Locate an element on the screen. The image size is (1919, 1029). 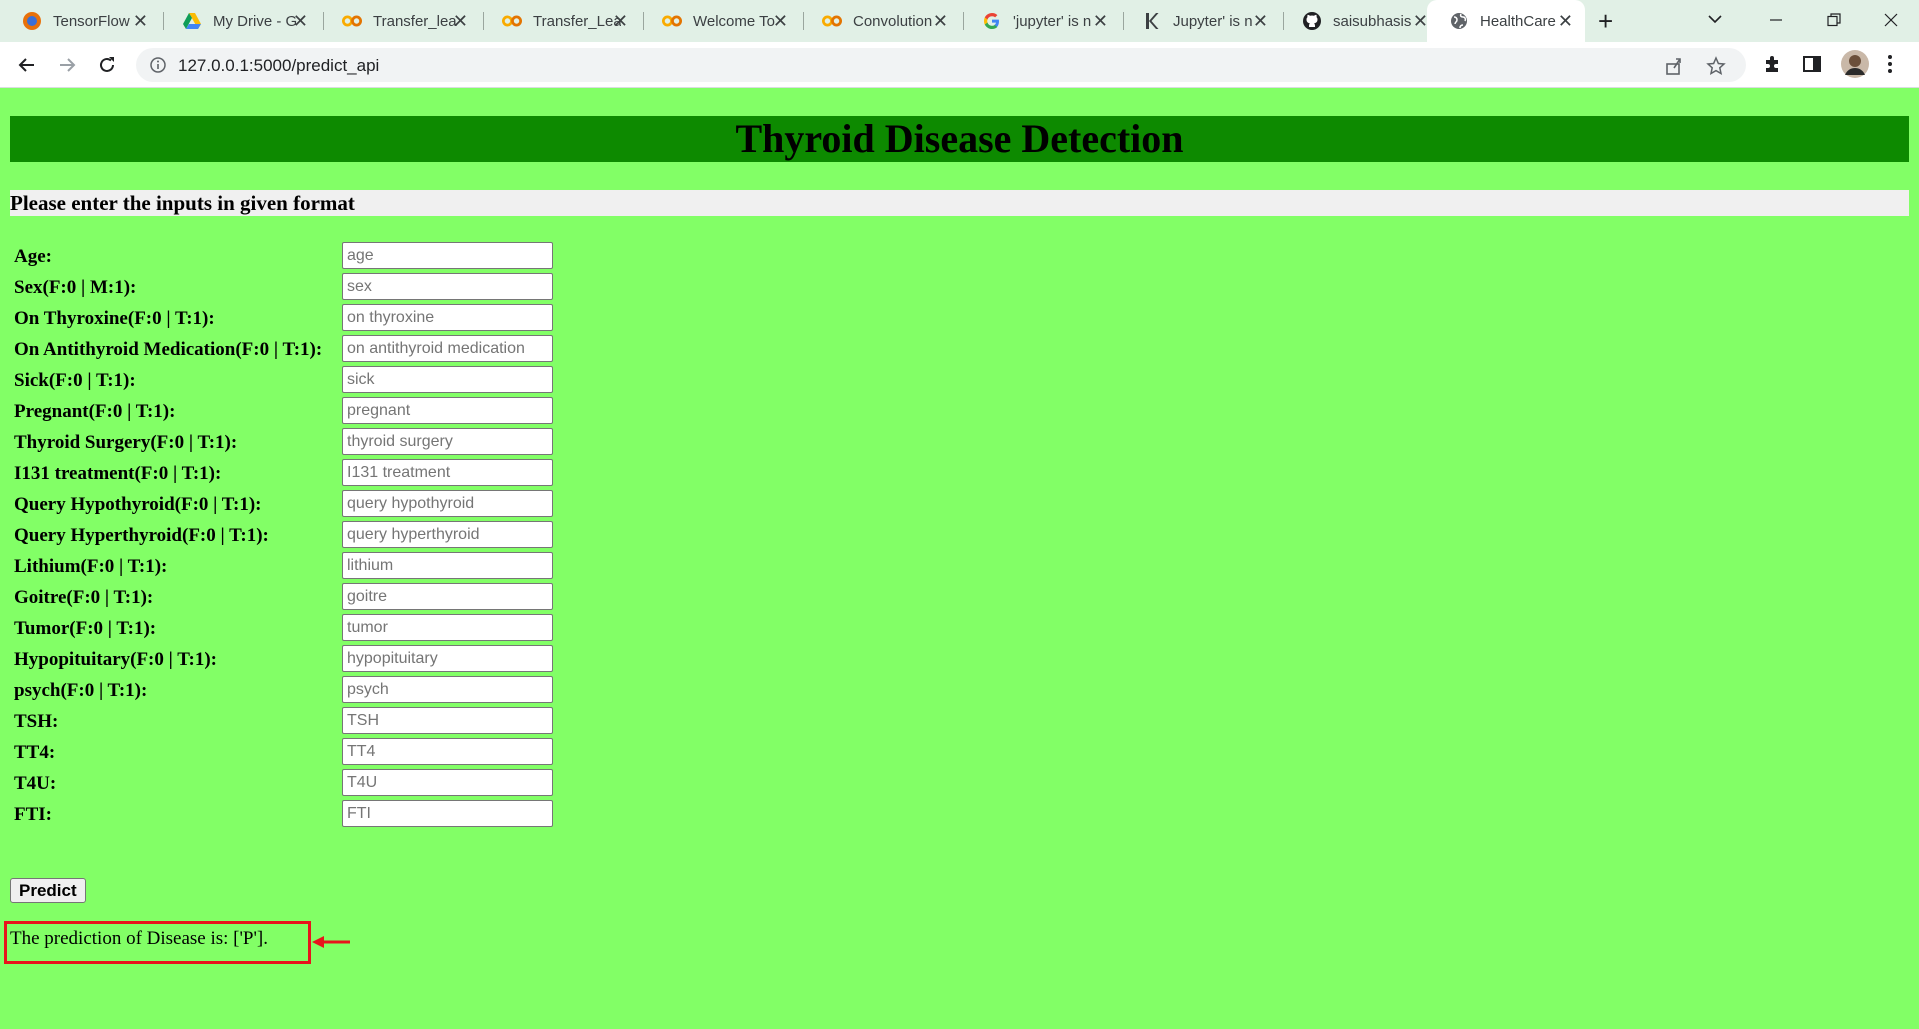
new-tab-plus-icon: + is located at coordinates (1605, 21).